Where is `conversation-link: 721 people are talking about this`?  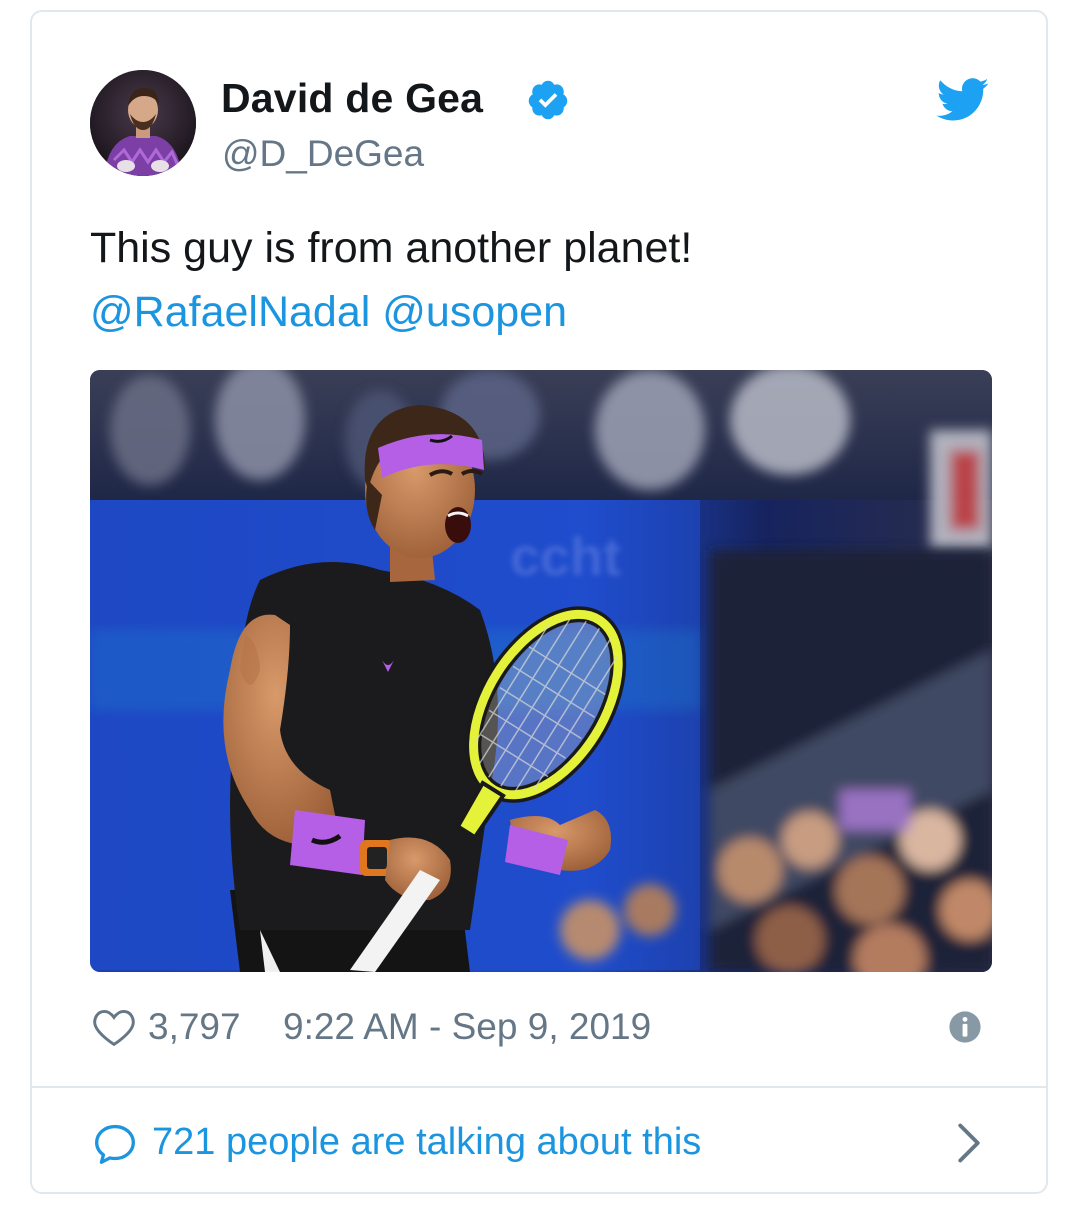 conversation-link: 721 people are talking about this is located at coordinates (541, 1142).